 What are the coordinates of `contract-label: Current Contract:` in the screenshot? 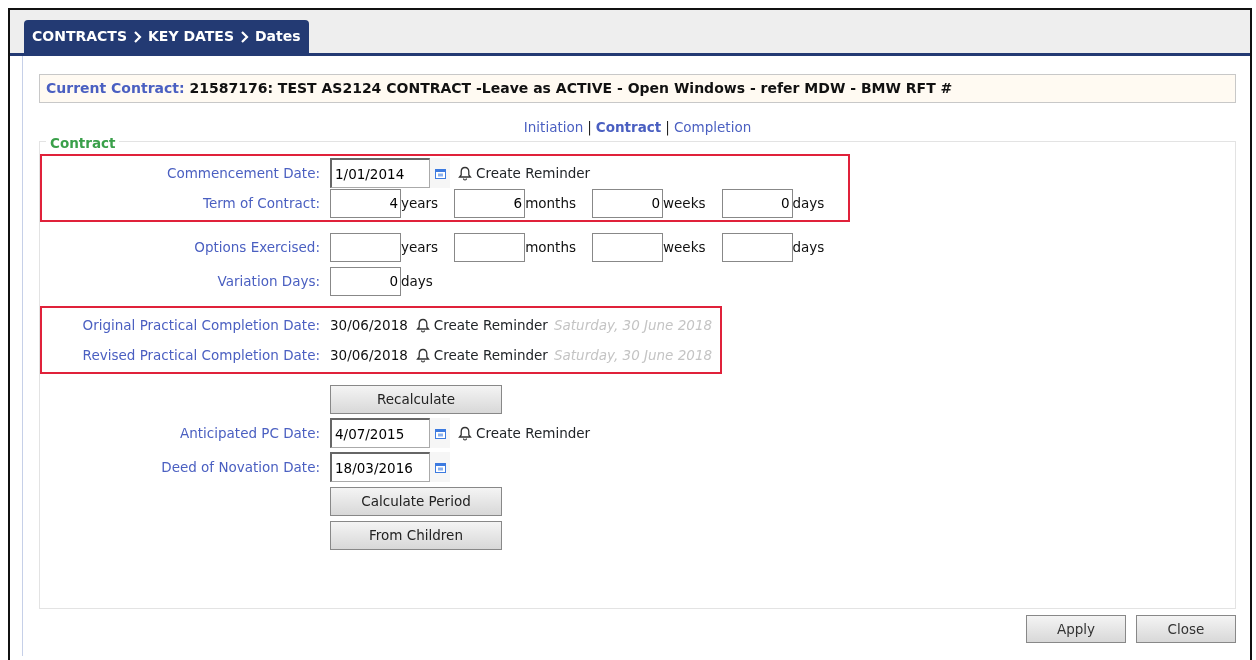 It's located at (115, 88).